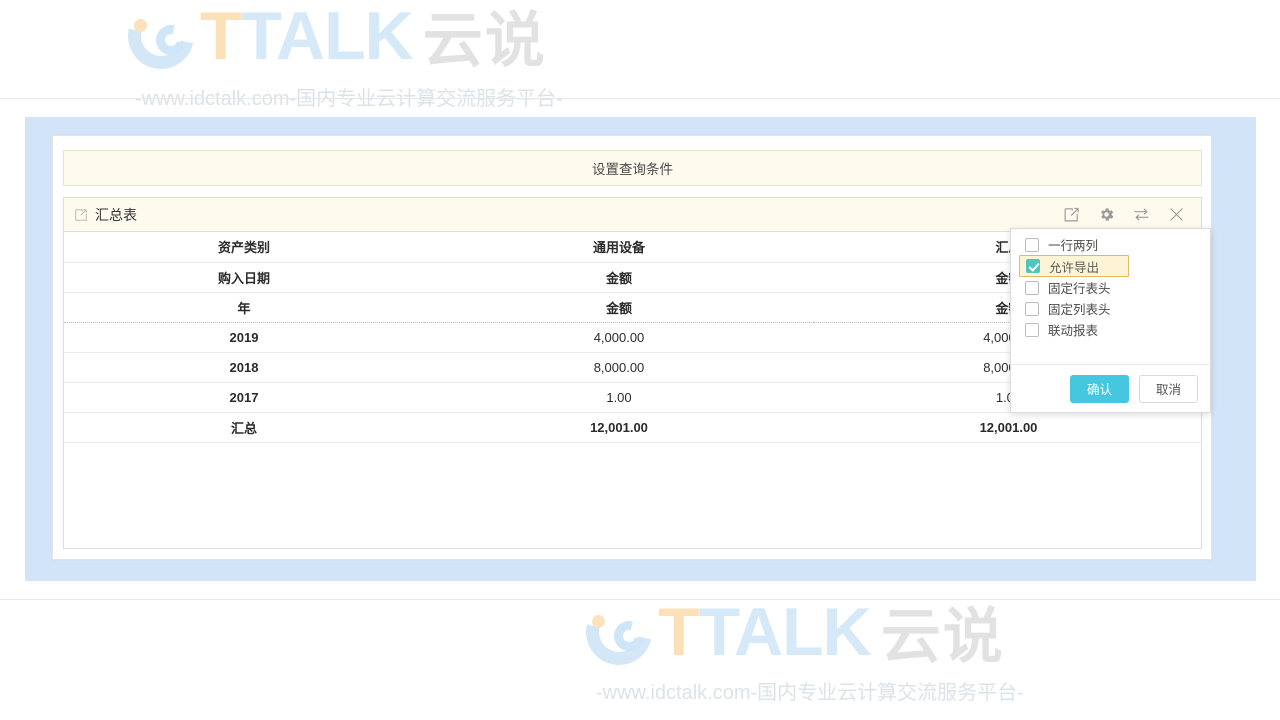 The image size is (1280, 720). What do you see at coordinates (1114, 287) in the screenshot?
I see `option-fixed-row-header: 固定行表头` at bounding box center [1114, 287].